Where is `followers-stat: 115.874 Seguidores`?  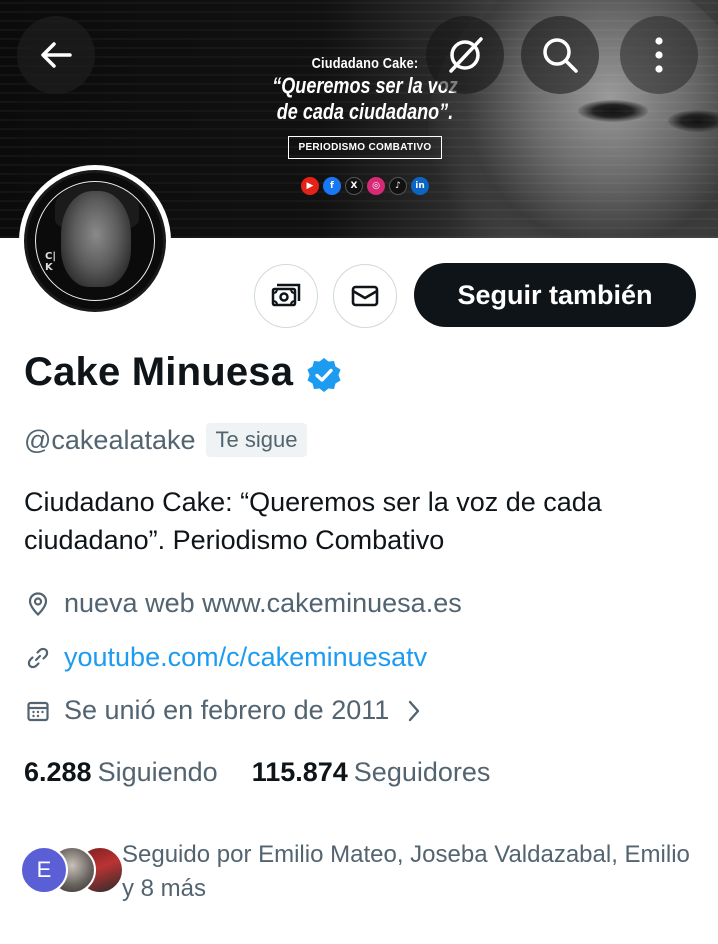 followers-stat: 115.874 Seguidores is located at coordinates (371, 772).